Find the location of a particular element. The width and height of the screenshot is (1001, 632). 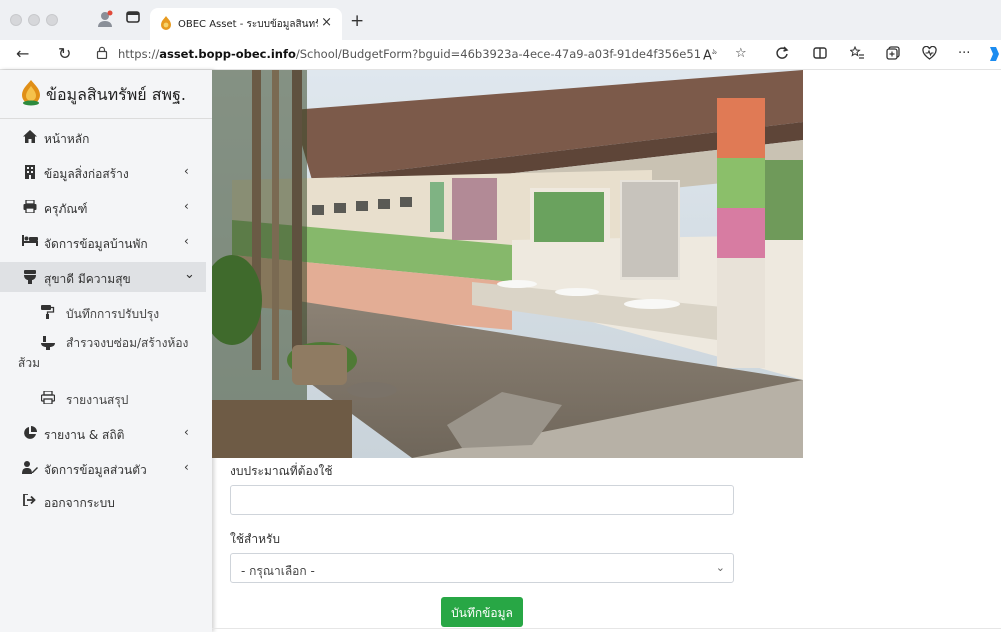

sidebar-item-equipment: ครุภัณฑ์ ‹ is located at coordinates (103, 207).